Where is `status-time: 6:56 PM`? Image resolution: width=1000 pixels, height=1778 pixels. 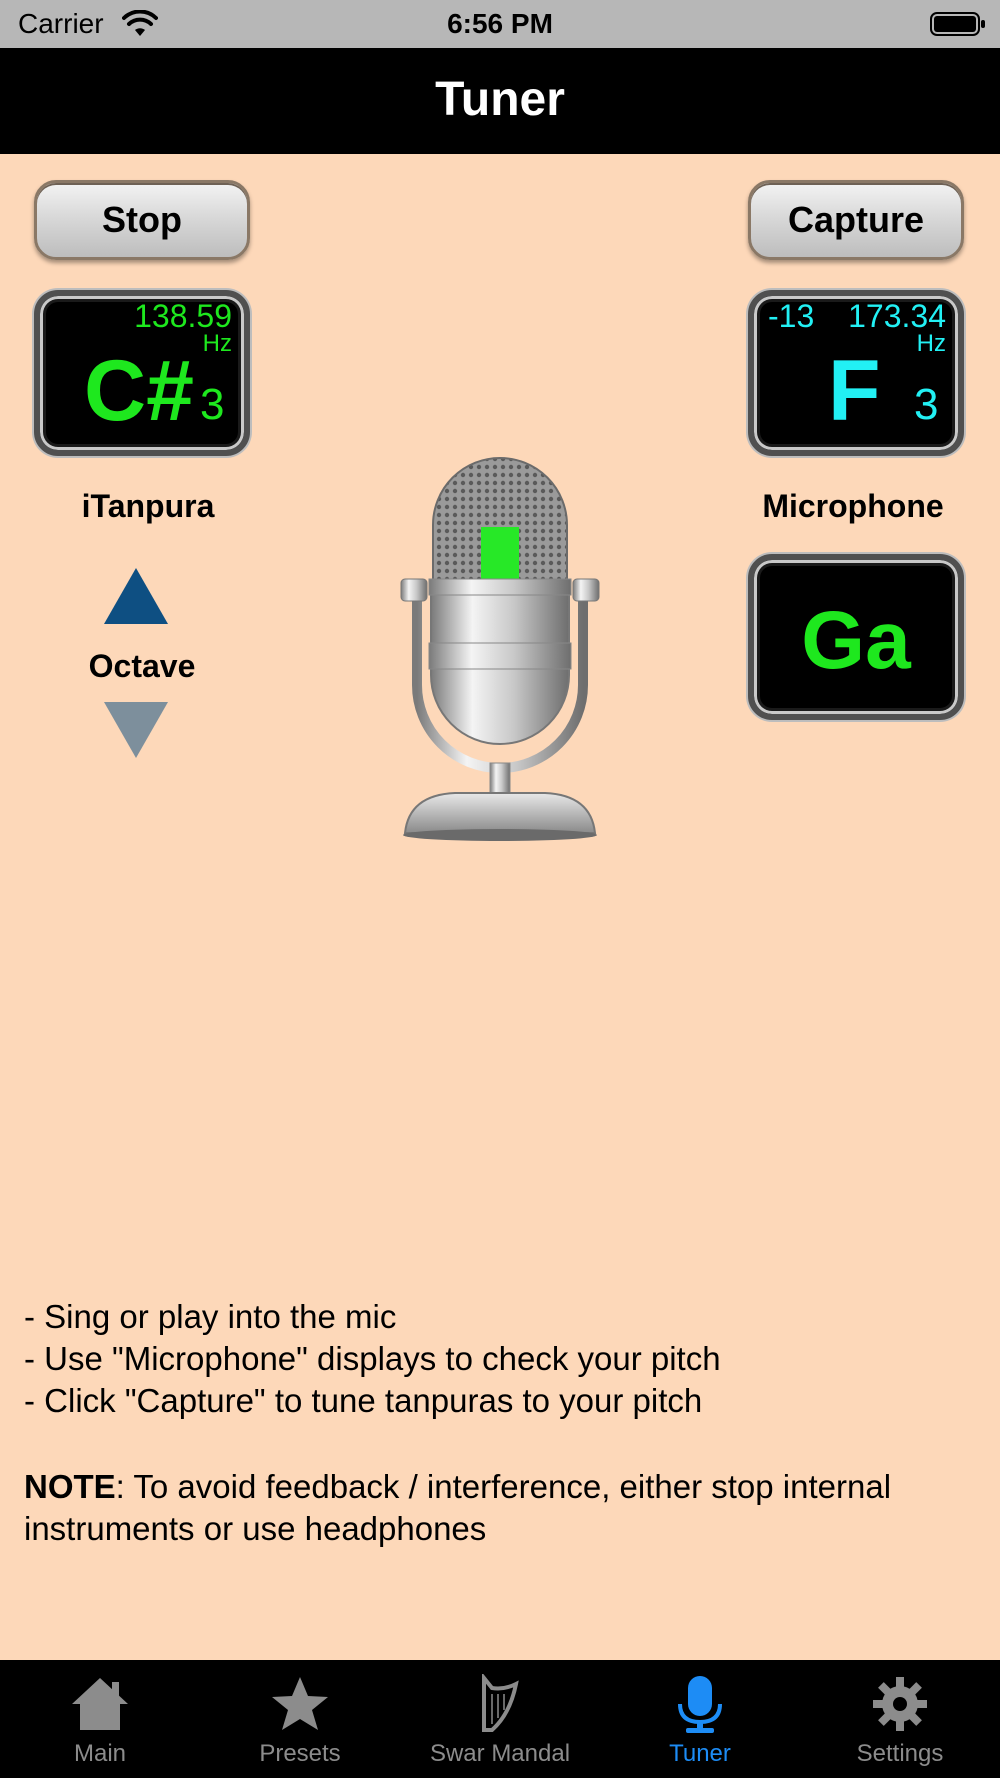
status-time: 6:56 PM is located at coordinates (500, 23).